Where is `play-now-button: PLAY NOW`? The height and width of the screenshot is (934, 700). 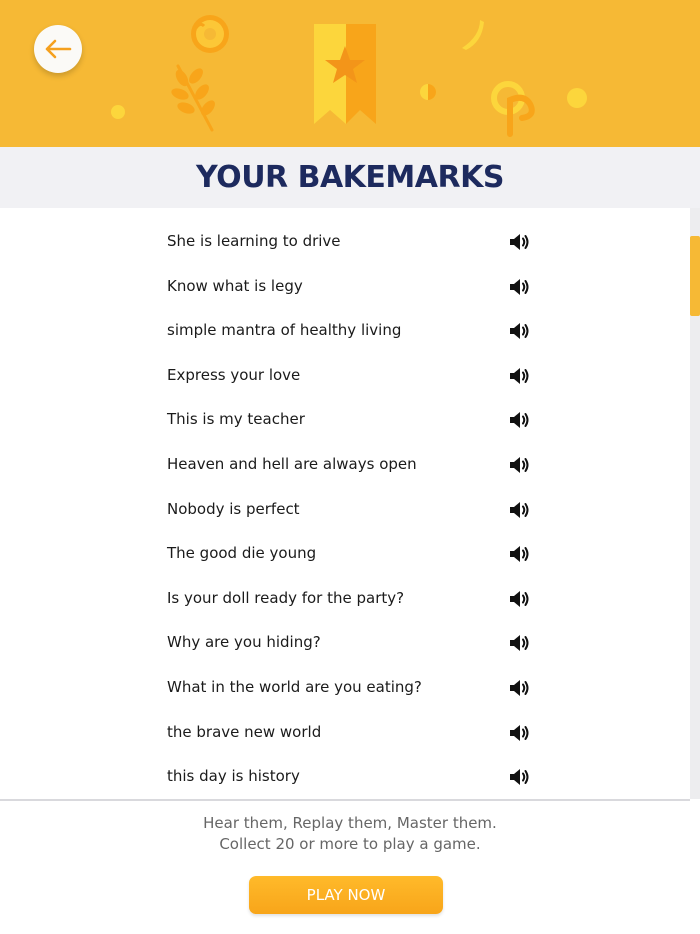 play-now-button: PLAY NOW is located at coordinates (346, 895).